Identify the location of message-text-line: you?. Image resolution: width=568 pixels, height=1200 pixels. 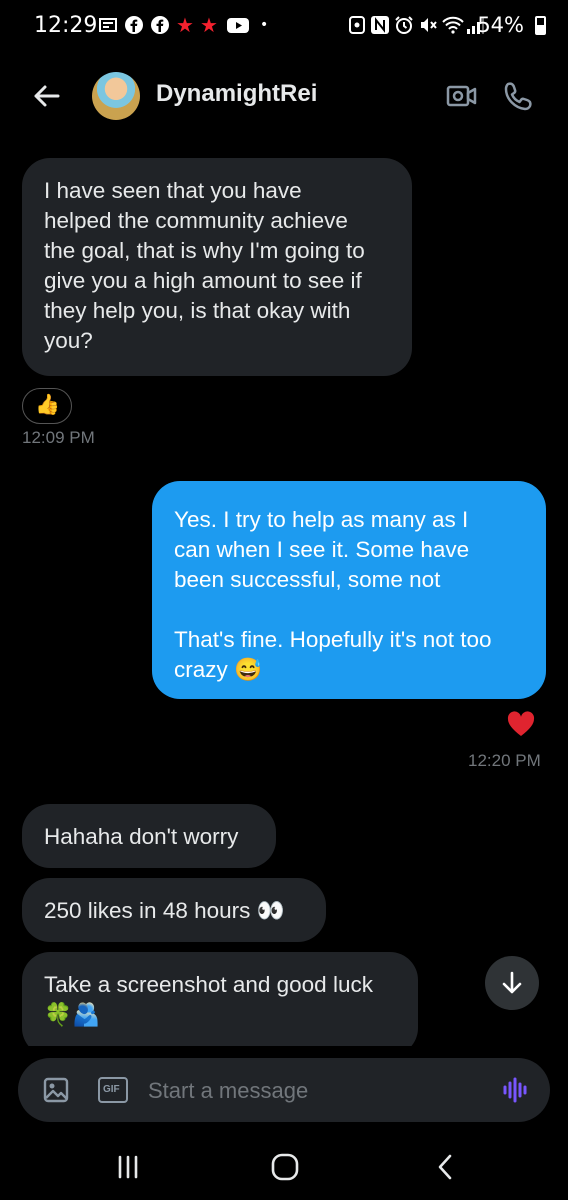
(68, 340).